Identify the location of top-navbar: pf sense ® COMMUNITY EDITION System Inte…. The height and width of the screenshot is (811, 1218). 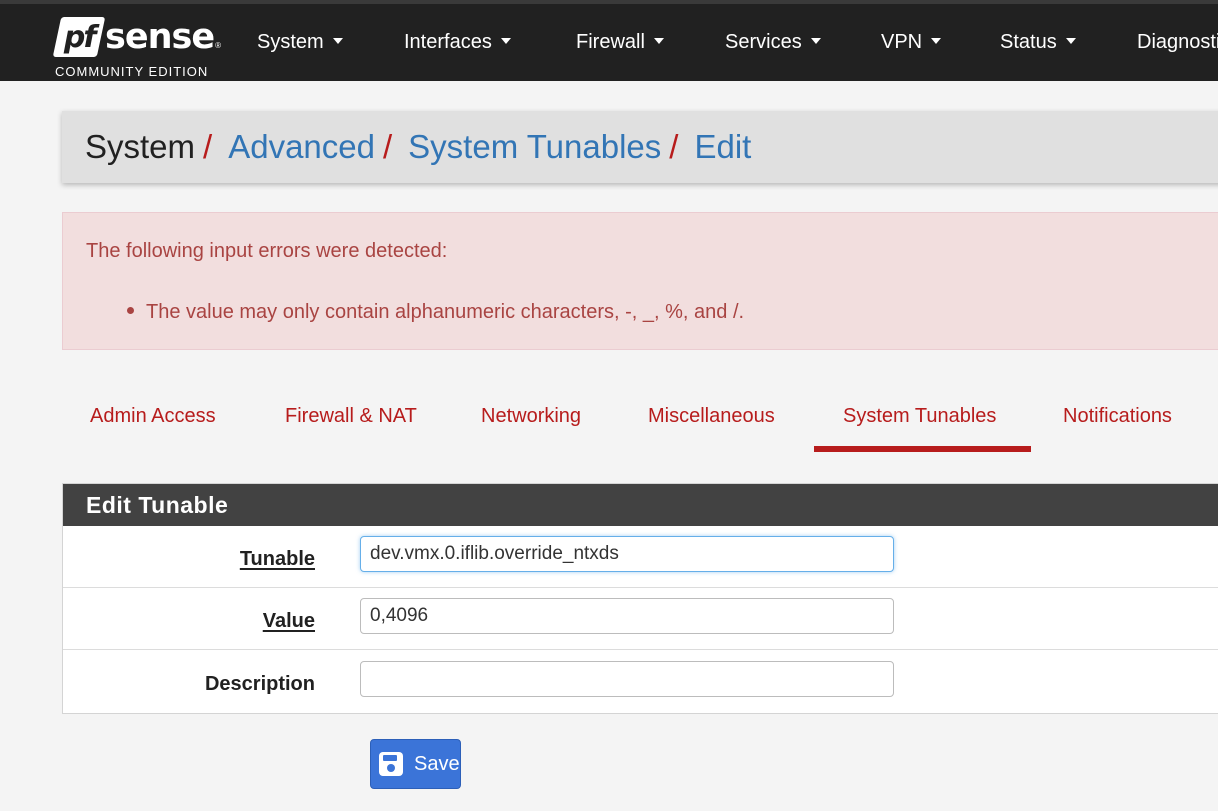
(609, 40).